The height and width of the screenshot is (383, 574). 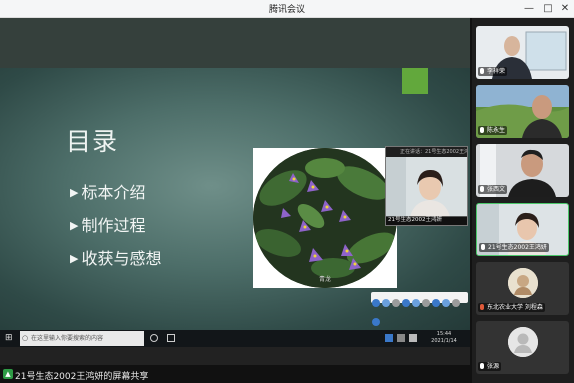 What do you see at coordinates (522, 170) in the screenshot?
I see `participant-tile: 张西文` at bounding box center [522, 170].